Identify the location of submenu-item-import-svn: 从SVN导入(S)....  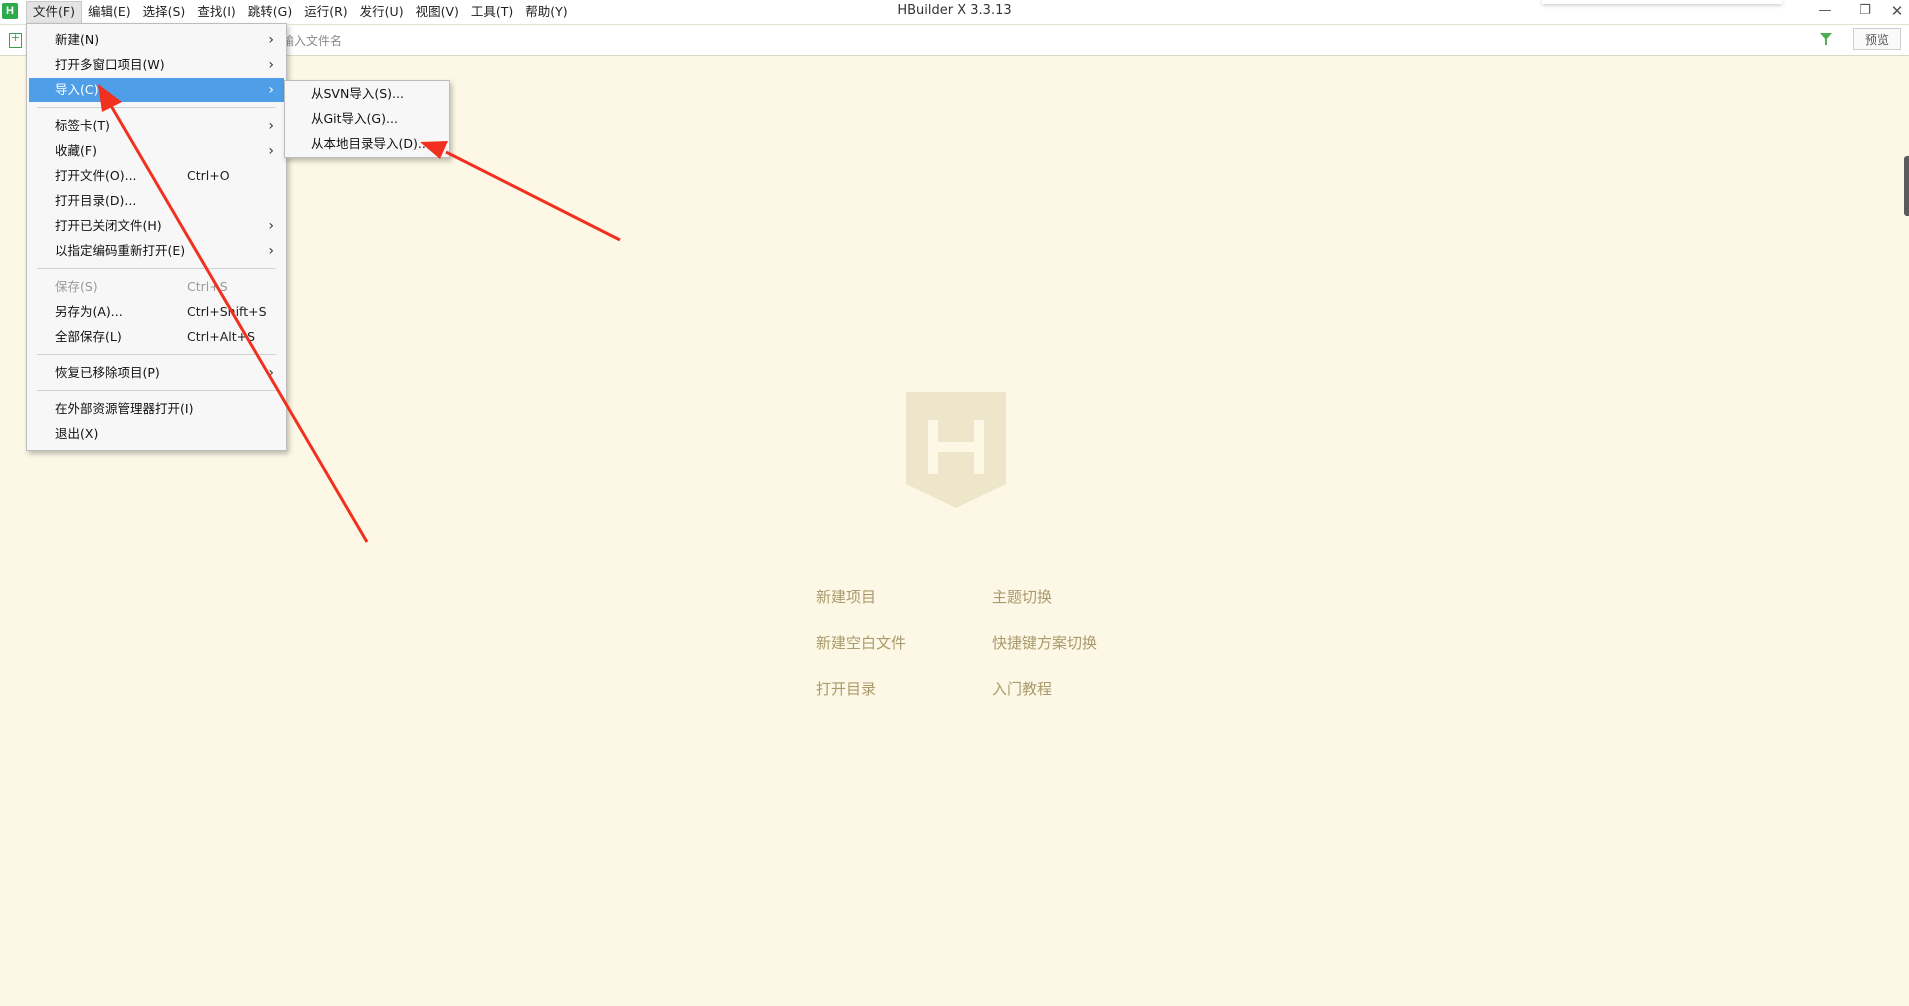
(367, 94).